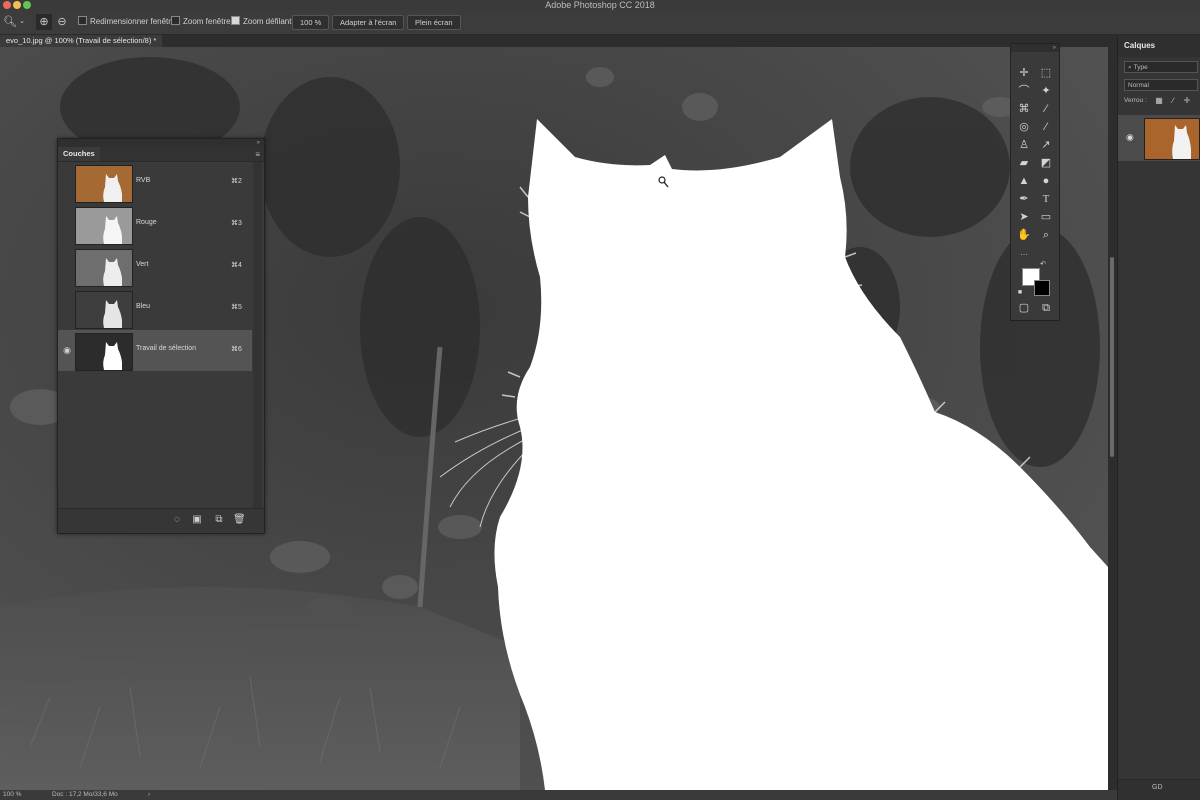 This screenshot has height=800, width=1200. I want to click on layer-filter-kind: ⌕ Type, so click(1161, 67).